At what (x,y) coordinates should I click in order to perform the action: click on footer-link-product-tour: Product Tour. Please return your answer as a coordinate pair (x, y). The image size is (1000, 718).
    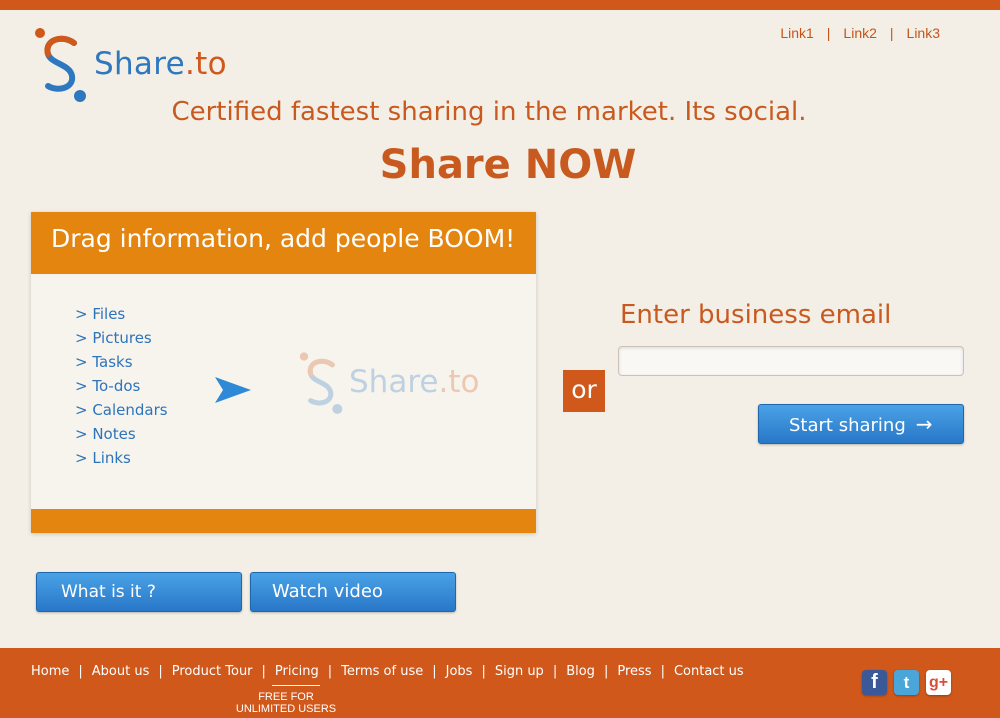
    Looking at the image, I should click on (212, 671).